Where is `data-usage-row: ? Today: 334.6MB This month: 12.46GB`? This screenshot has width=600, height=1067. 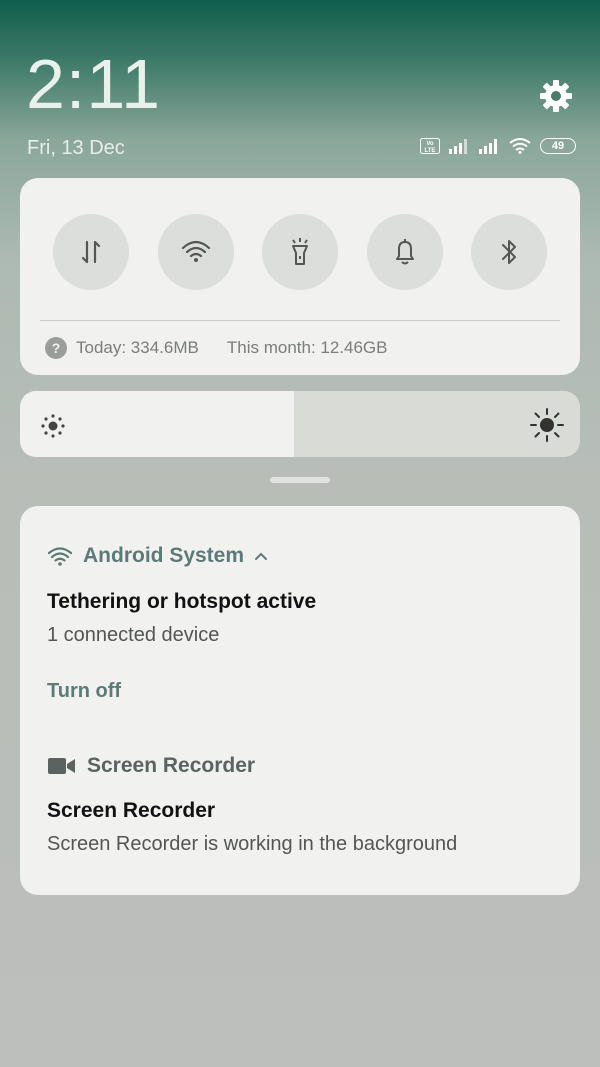
data-usage-row: ? Today: 334.6MB This month: 12.46GB is located at coordinates (216, 348).